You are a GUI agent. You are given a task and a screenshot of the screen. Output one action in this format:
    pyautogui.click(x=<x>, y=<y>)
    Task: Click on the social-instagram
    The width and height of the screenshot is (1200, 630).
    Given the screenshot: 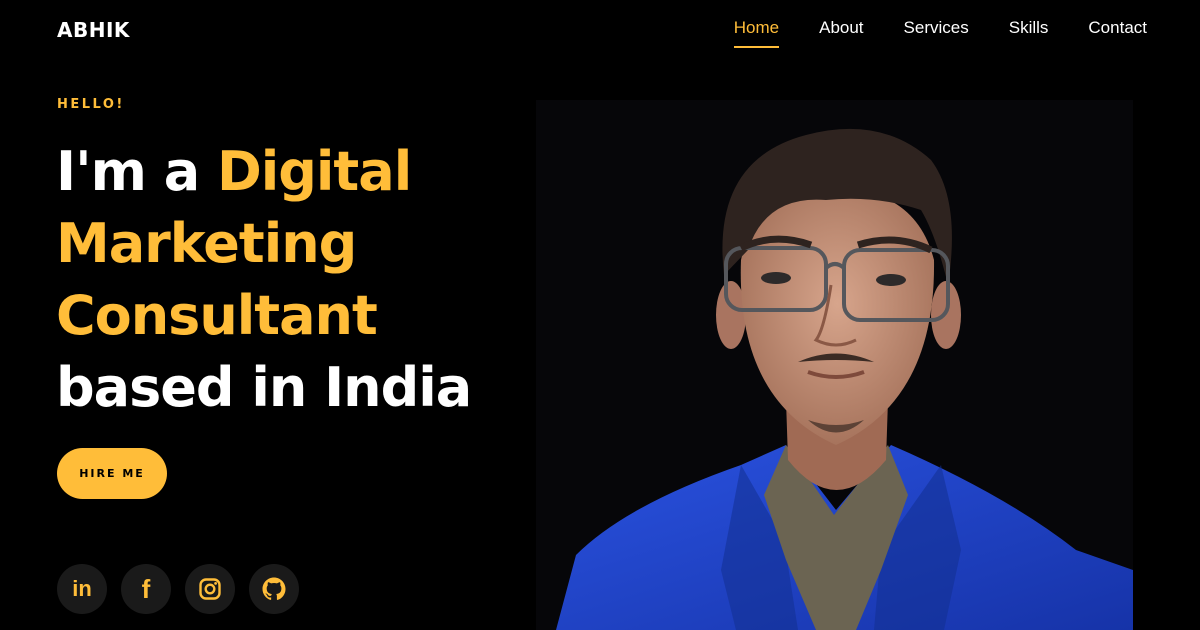 What is the action you would take?
    pyautogui.click(x=210, y=589)
    